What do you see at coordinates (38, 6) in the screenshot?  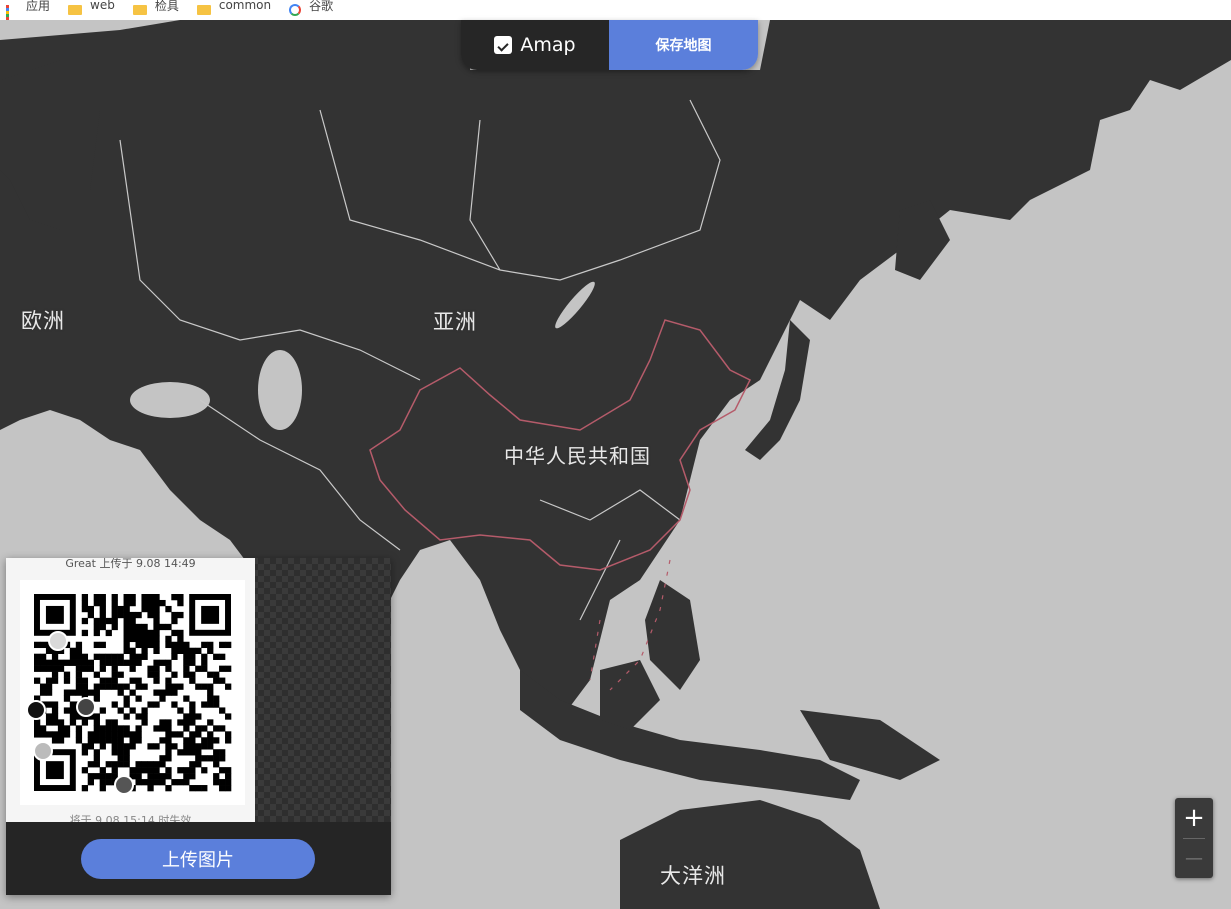 I see `bookmark-label: 应用` at bounding box center [38, 6].